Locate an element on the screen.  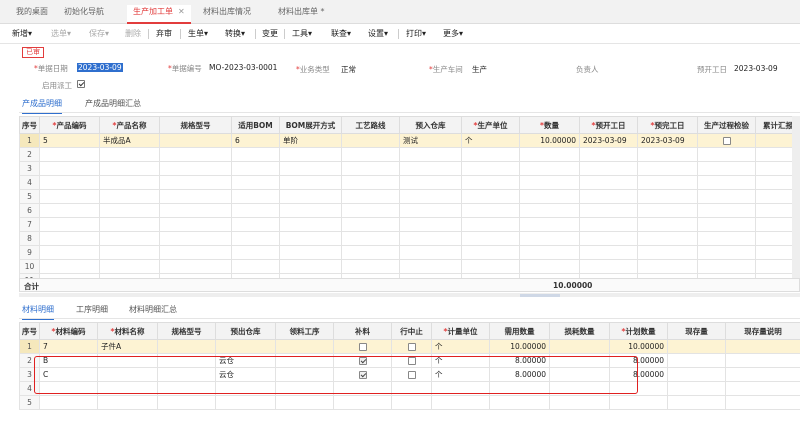
table-cell: 云仓 is located at coordinates (245, 360).